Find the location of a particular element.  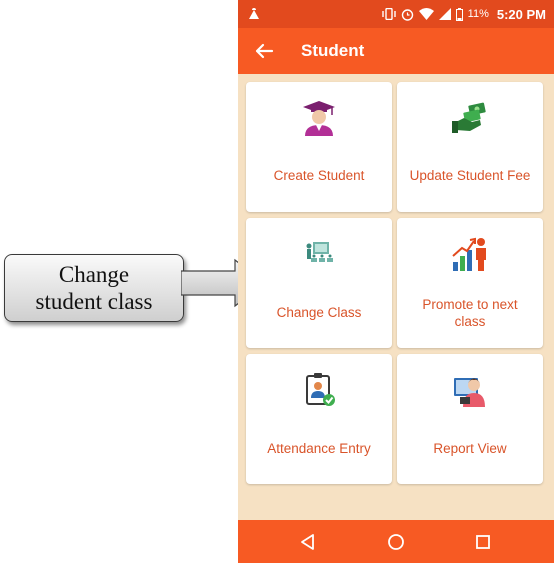

classroom-icon is located at coordinates (319, 252).